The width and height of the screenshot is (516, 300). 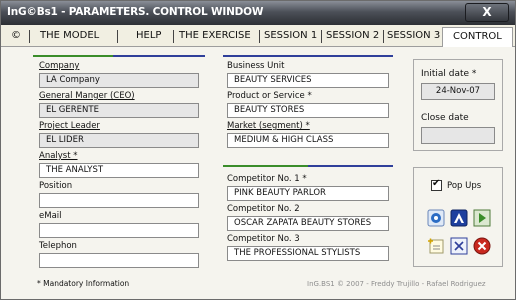 What do you see at coordinates (263, 209) in the screenshot?
I see `competitor-2-label: Competitor No. 2` at bounding box center [263, 209].